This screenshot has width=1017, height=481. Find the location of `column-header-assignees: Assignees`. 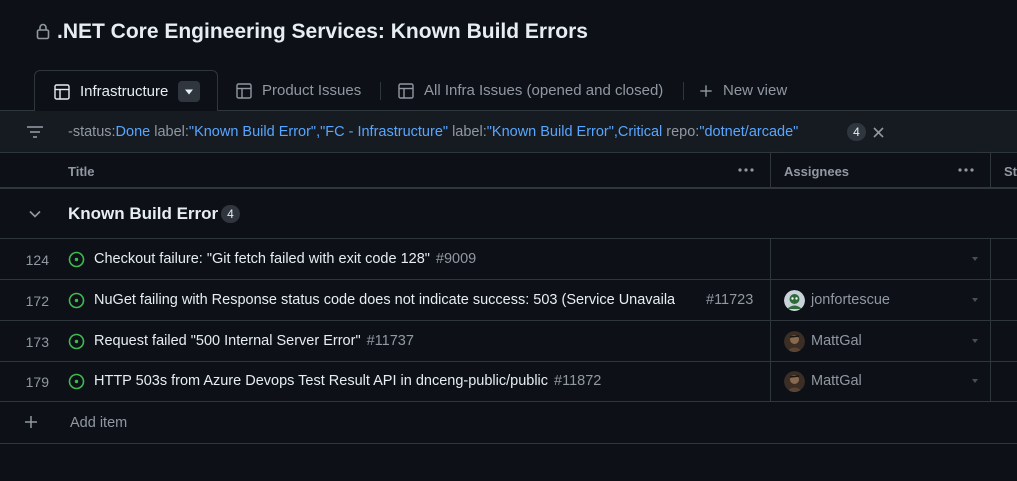

column-header-assignees: Assignees is located at coordinates (816, 171).